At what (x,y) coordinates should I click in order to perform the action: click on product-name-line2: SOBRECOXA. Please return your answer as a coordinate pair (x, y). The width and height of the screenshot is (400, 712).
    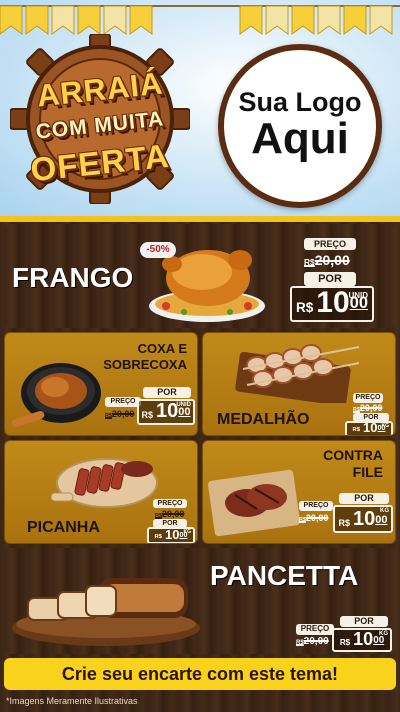
    Looking at the image, I should click on (145, 364).